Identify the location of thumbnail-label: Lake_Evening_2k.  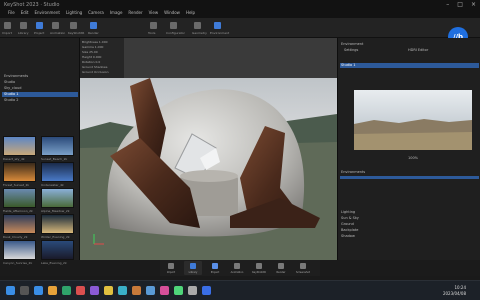
(54, 263).